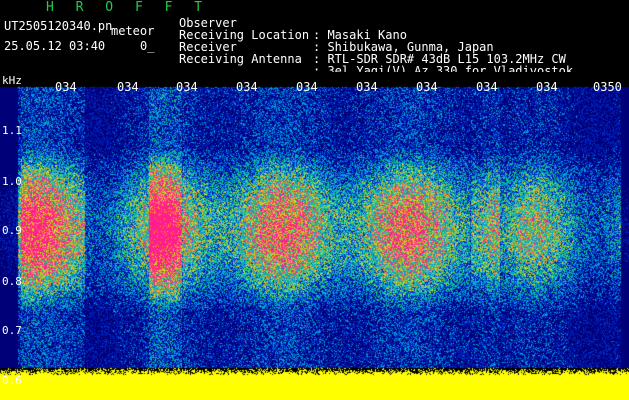 The width and height of the screenshot is (629, 400). What do you see at coordinates (55, 46) in the screenshot?
I see `date-time: 25.05.12 03:40` at bounding box center [55, 46].